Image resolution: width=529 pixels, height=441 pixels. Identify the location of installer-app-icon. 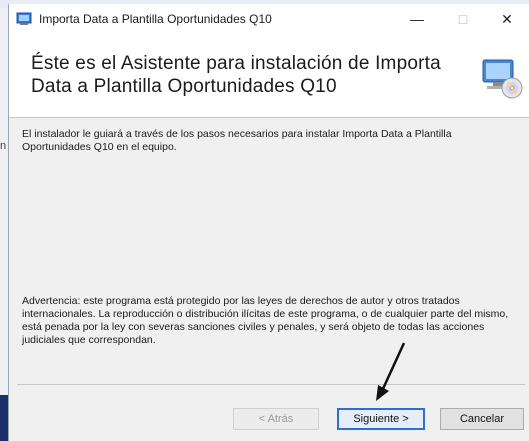
(24, 18).